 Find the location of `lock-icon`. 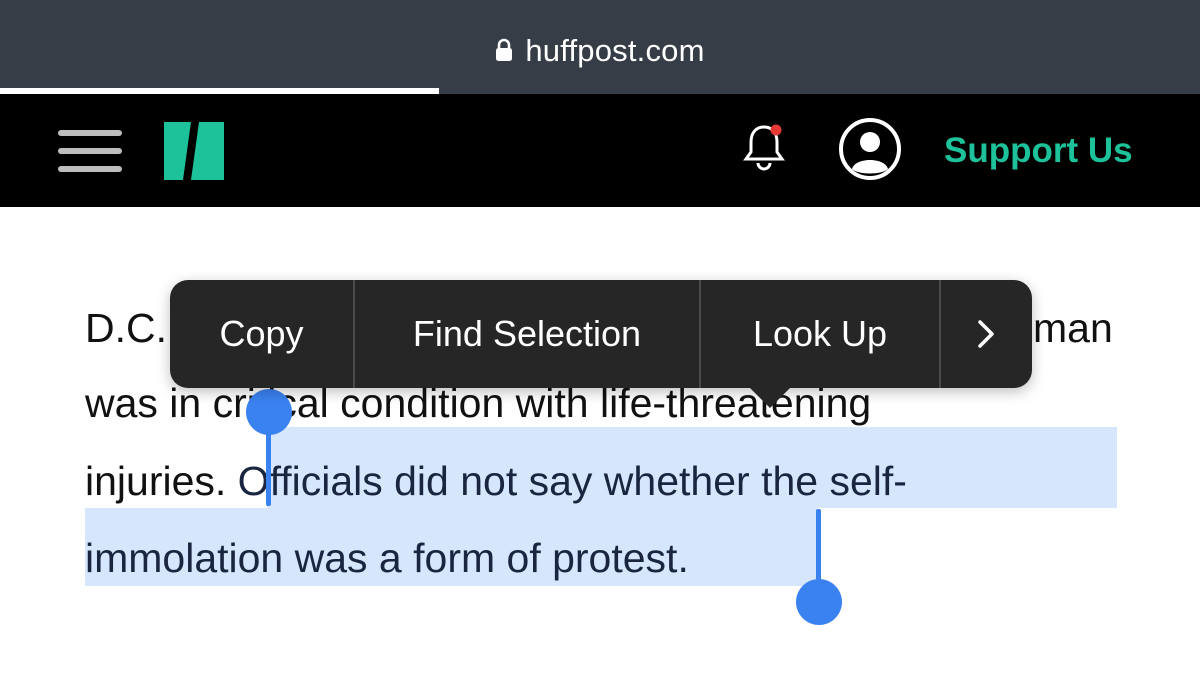

lock-icon is located at coordinates (504, 49).